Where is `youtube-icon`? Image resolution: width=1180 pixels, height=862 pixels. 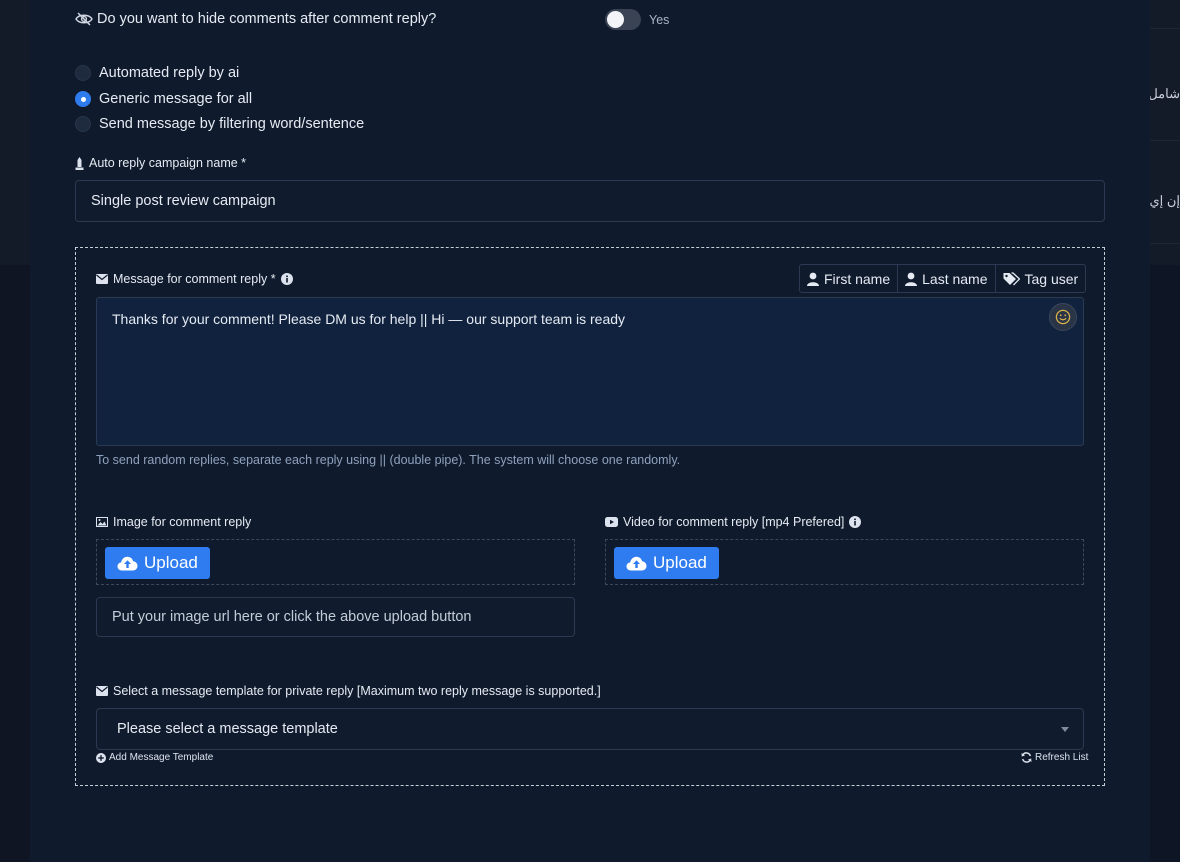
youtube-icon is located at coordinates (611, 522).